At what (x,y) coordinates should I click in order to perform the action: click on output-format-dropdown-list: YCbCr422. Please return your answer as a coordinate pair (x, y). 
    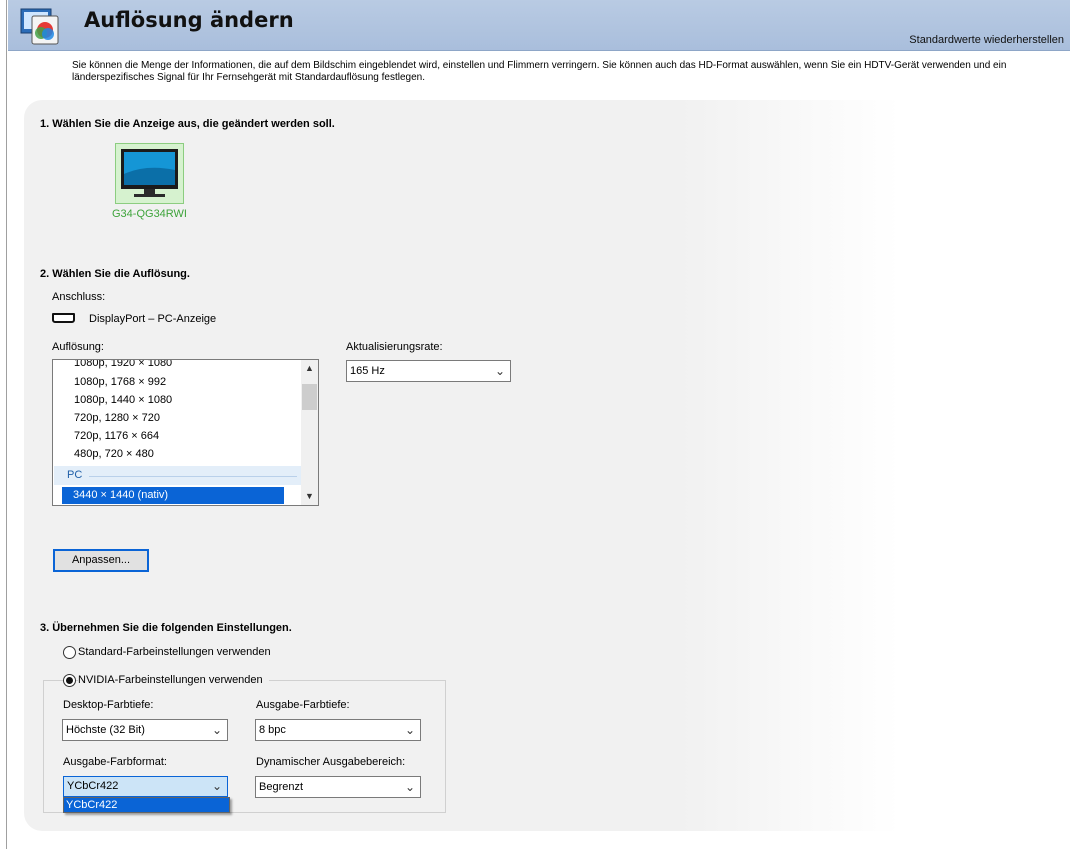
    Looking at the image, I should click on (146, 805).